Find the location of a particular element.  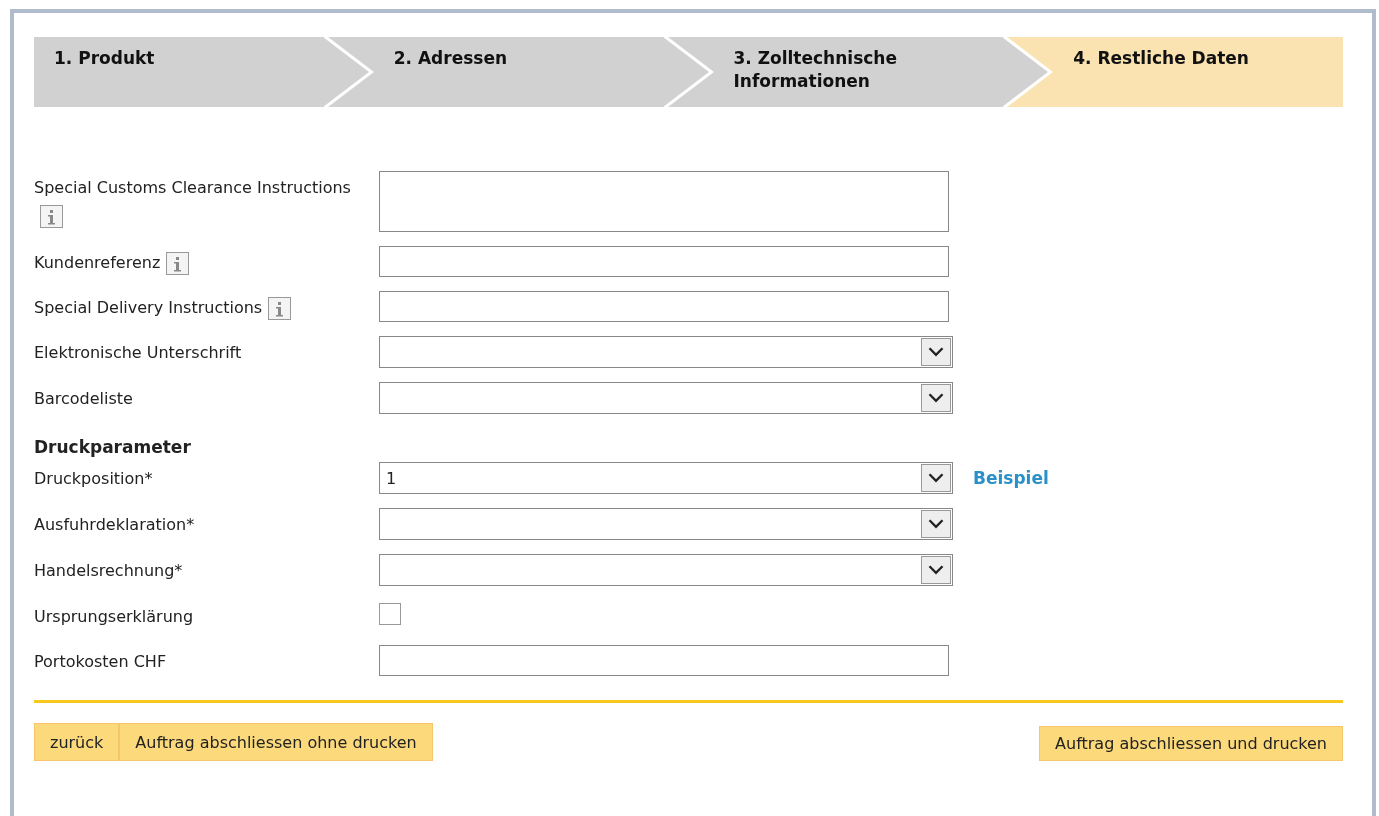

field-label: Elektronische Unterschrift is located at coordinates (138, 352).